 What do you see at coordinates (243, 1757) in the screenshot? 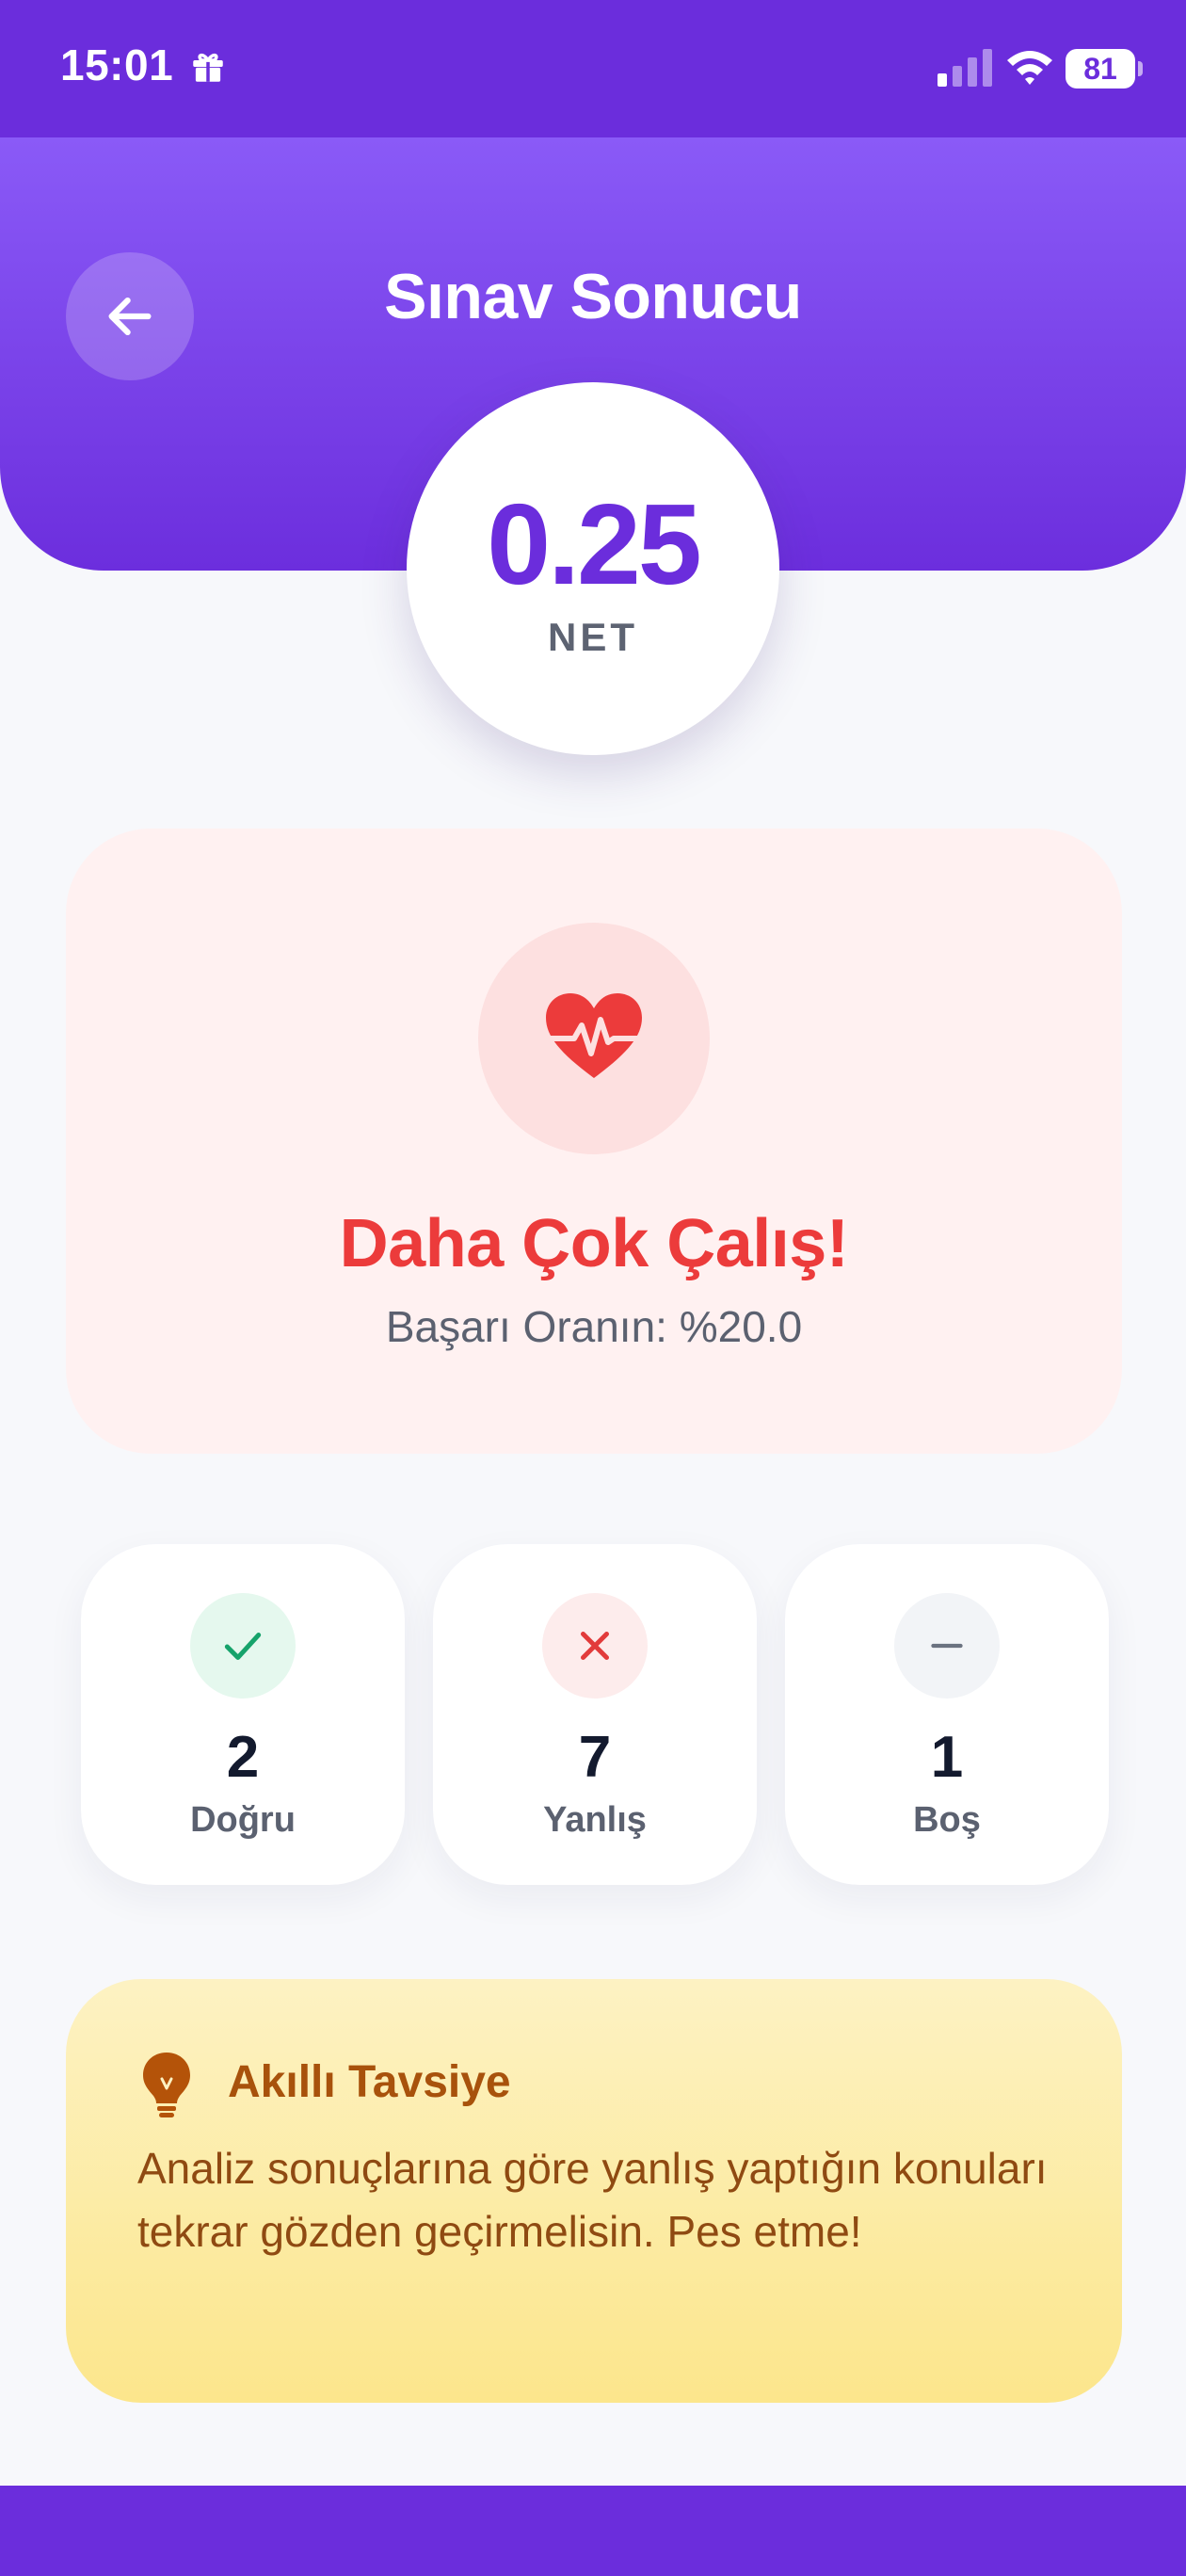
I see `correct-count: 2` at bounding box center [243, 1757].